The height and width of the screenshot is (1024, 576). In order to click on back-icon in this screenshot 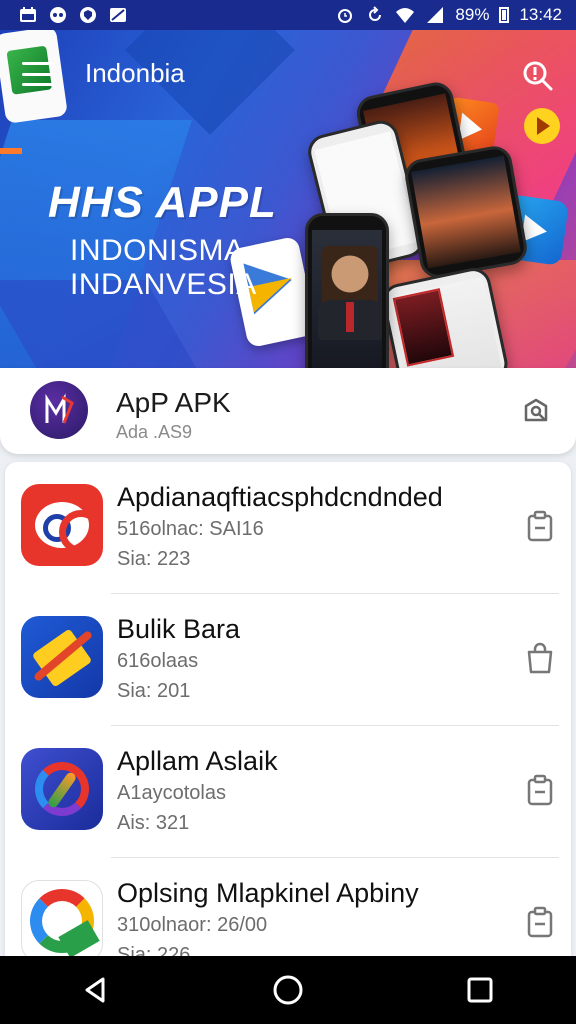, I will do `click(96, 990)`.